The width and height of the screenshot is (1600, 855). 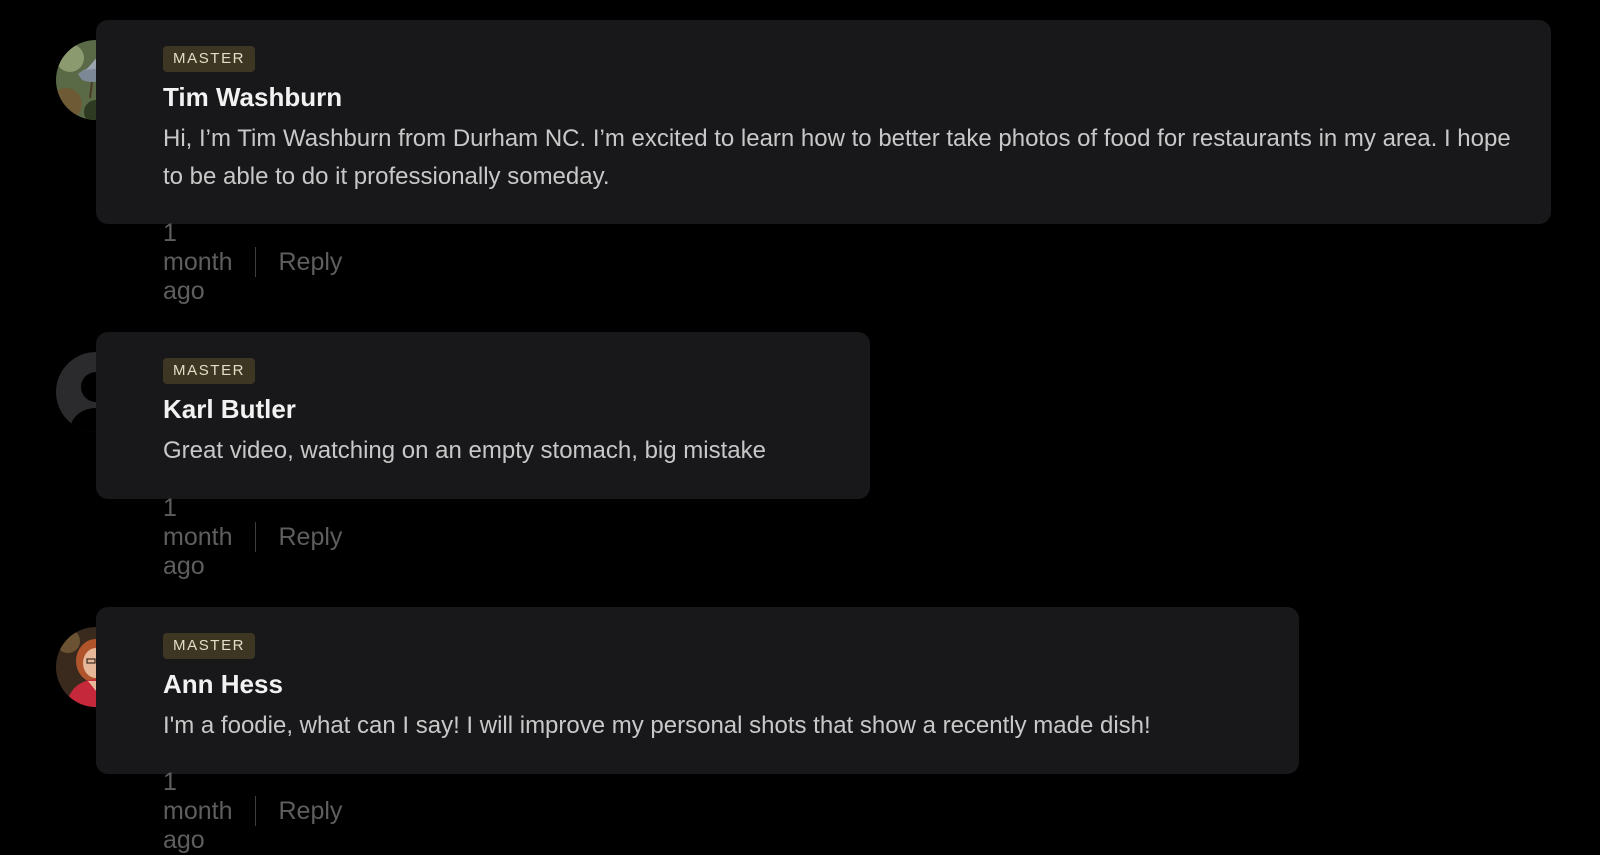 What do you see at coordinates (842, 97) in the screenshot?
I see `comment-author: Tim Washburn` at bounding box center [842, 97].